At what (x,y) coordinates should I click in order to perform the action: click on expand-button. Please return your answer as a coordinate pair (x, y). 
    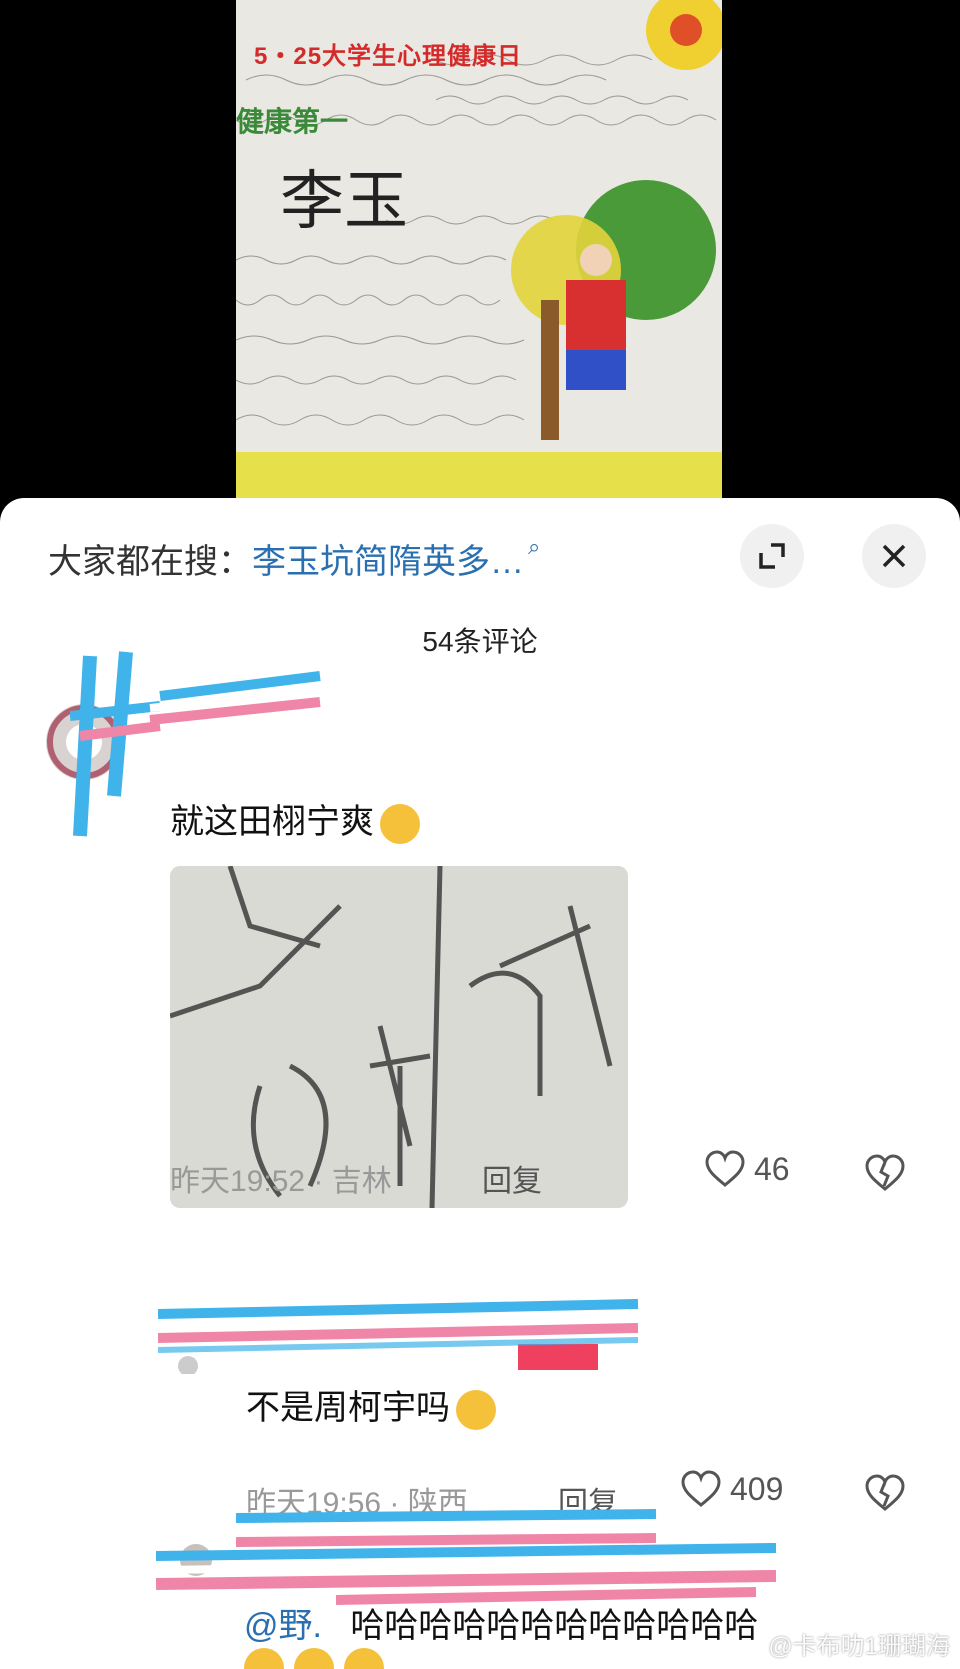
    Looking at the image, I should click on (772, 556).